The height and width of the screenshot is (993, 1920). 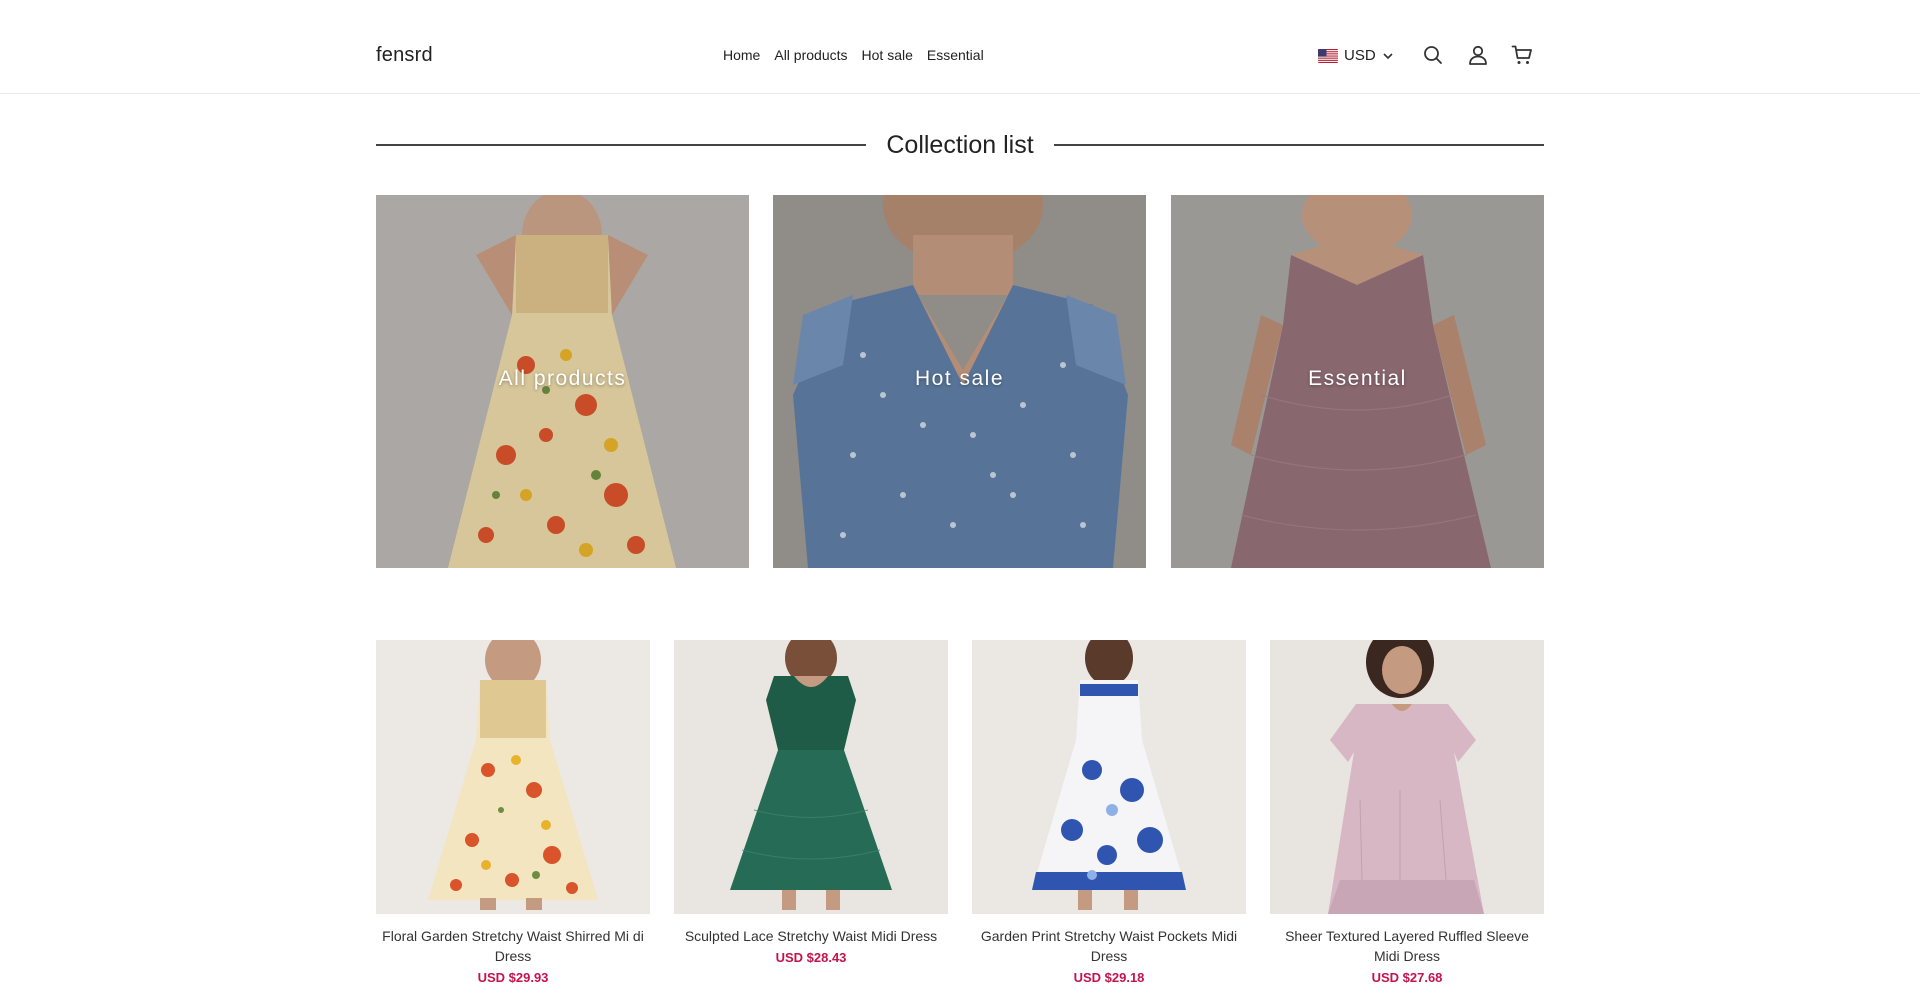 I want to click on product-price: USD $29.18, so click(x=1109, y=977).